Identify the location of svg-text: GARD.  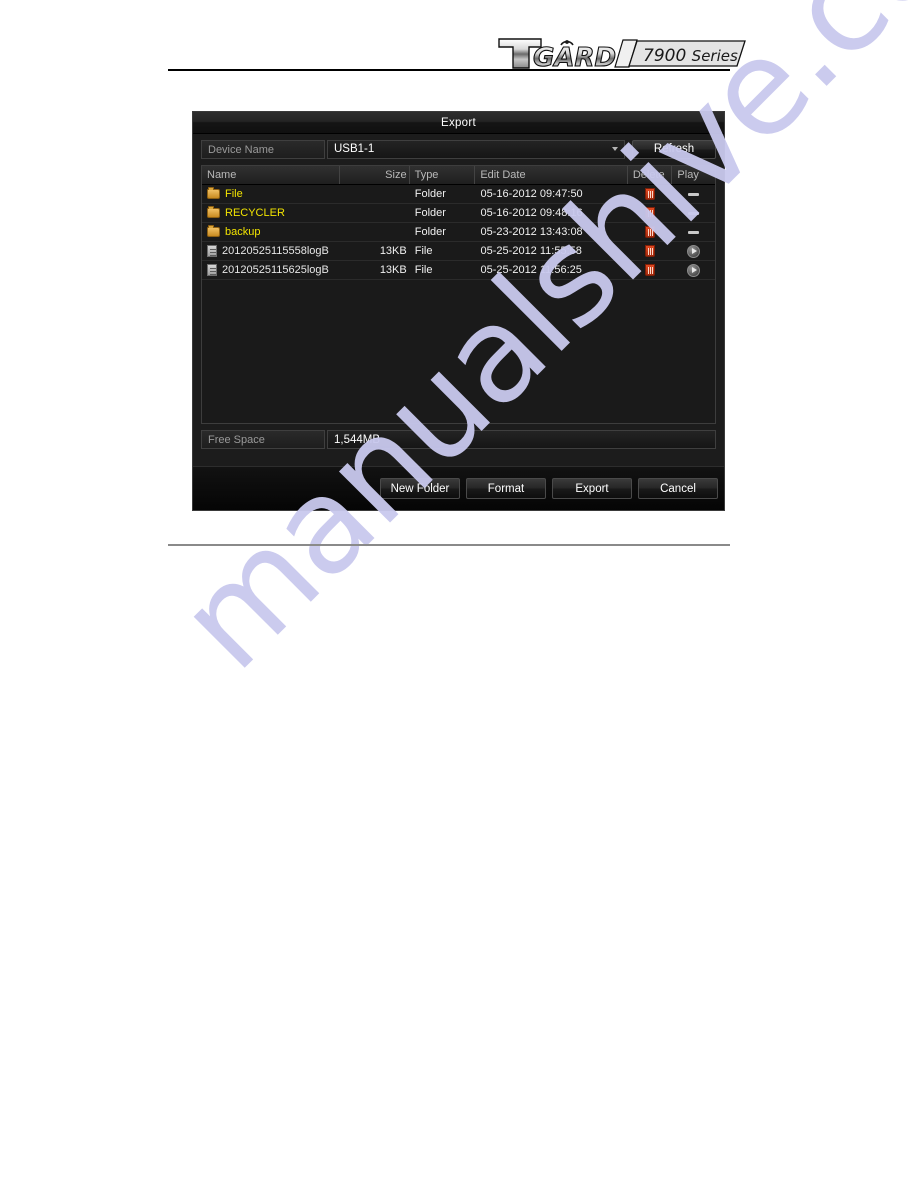
(574, 56).